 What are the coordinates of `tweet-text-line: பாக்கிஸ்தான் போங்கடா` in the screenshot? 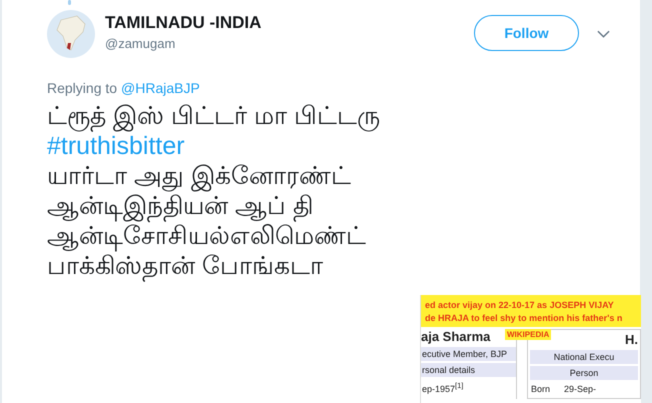 It's located at (185, 266).